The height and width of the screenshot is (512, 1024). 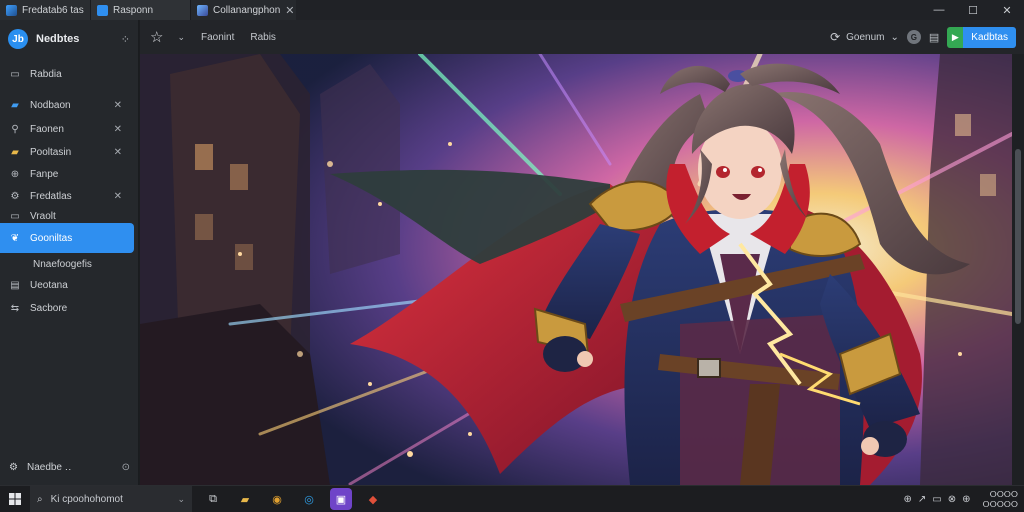 I want to click on sidebar-item-nodbaon: ▰ Nodbaon ✕, so click(x=67, y=105).